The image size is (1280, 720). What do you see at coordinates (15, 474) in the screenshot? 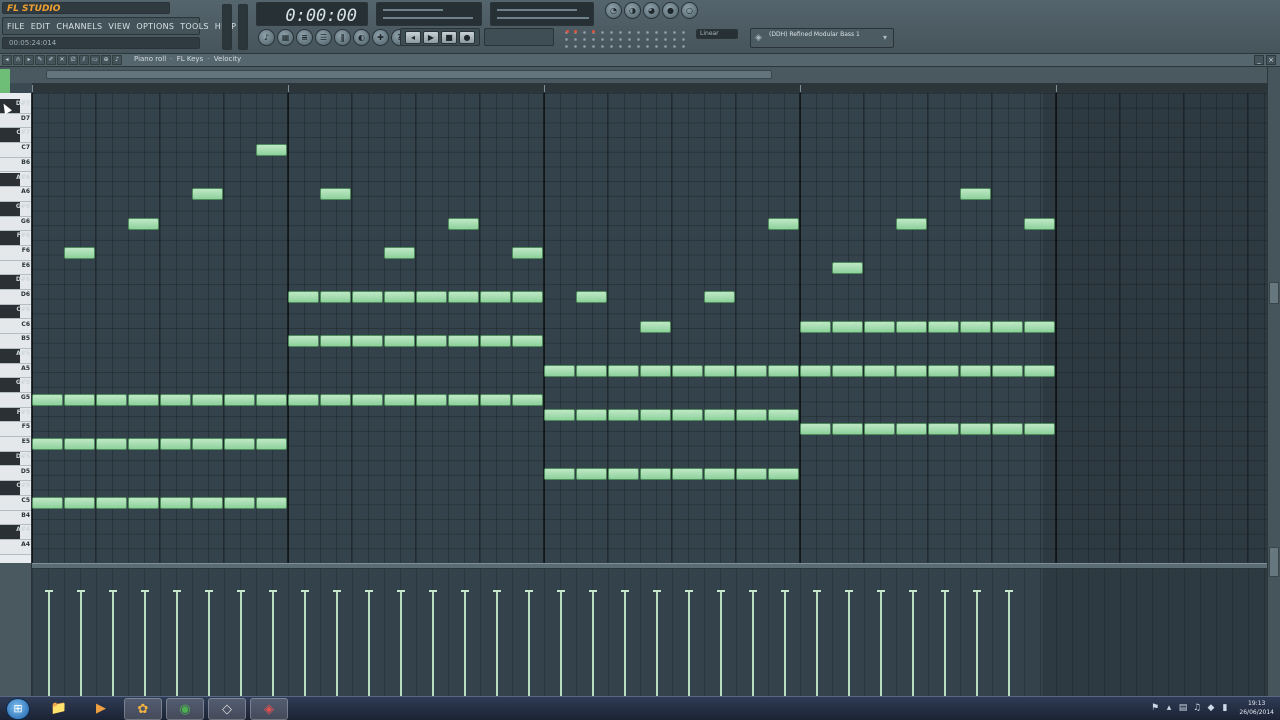
I see `piano-key-d5: D5` at bounding box center [15, 474].